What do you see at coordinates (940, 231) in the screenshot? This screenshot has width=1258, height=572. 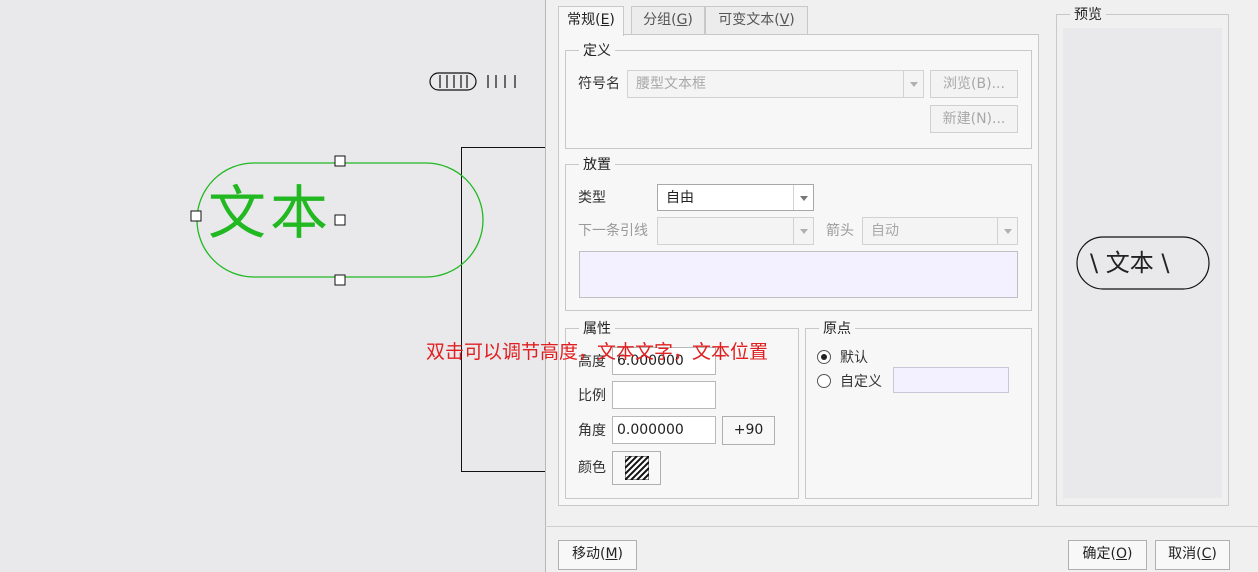 I see `arrow-dropdown: 自动` at bounding box center [940, 231].